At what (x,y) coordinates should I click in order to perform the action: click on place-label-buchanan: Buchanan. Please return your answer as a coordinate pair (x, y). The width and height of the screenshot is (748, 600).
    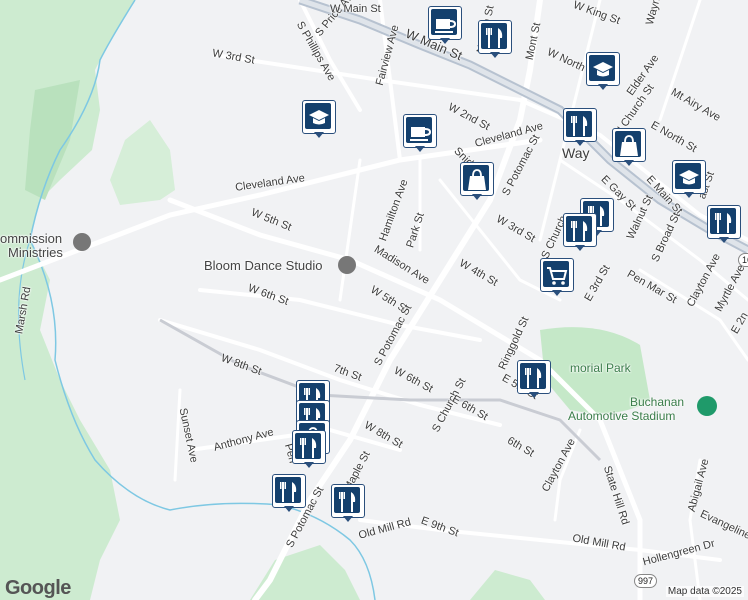
    Looking at the image, I should click on (657, 402).